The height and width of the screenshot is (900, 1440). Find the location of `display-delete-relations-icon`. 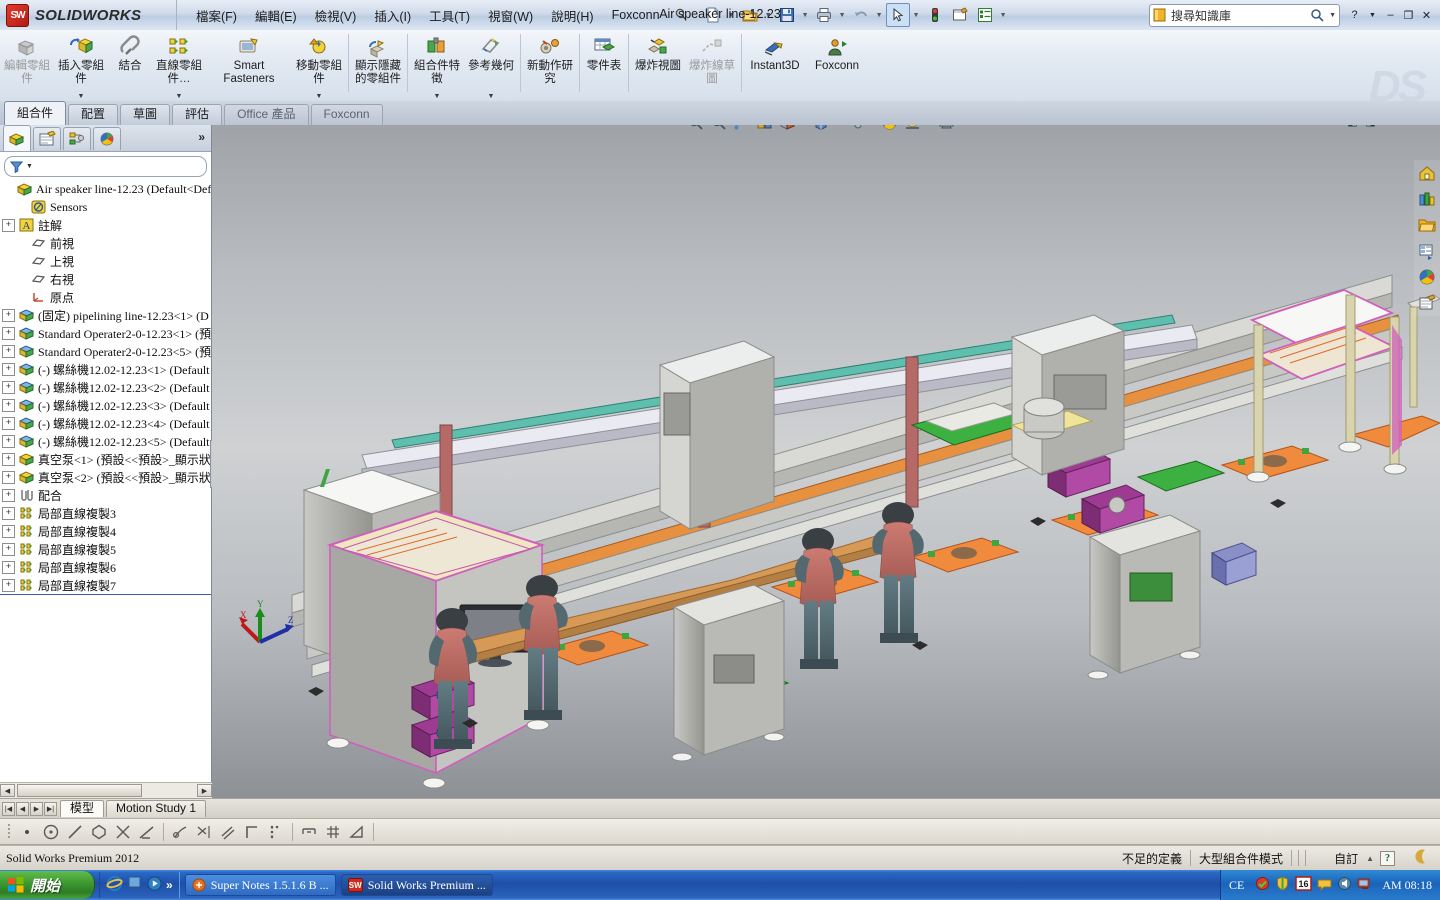

display-delete-relations-icon is located at coordinates (309, 832).